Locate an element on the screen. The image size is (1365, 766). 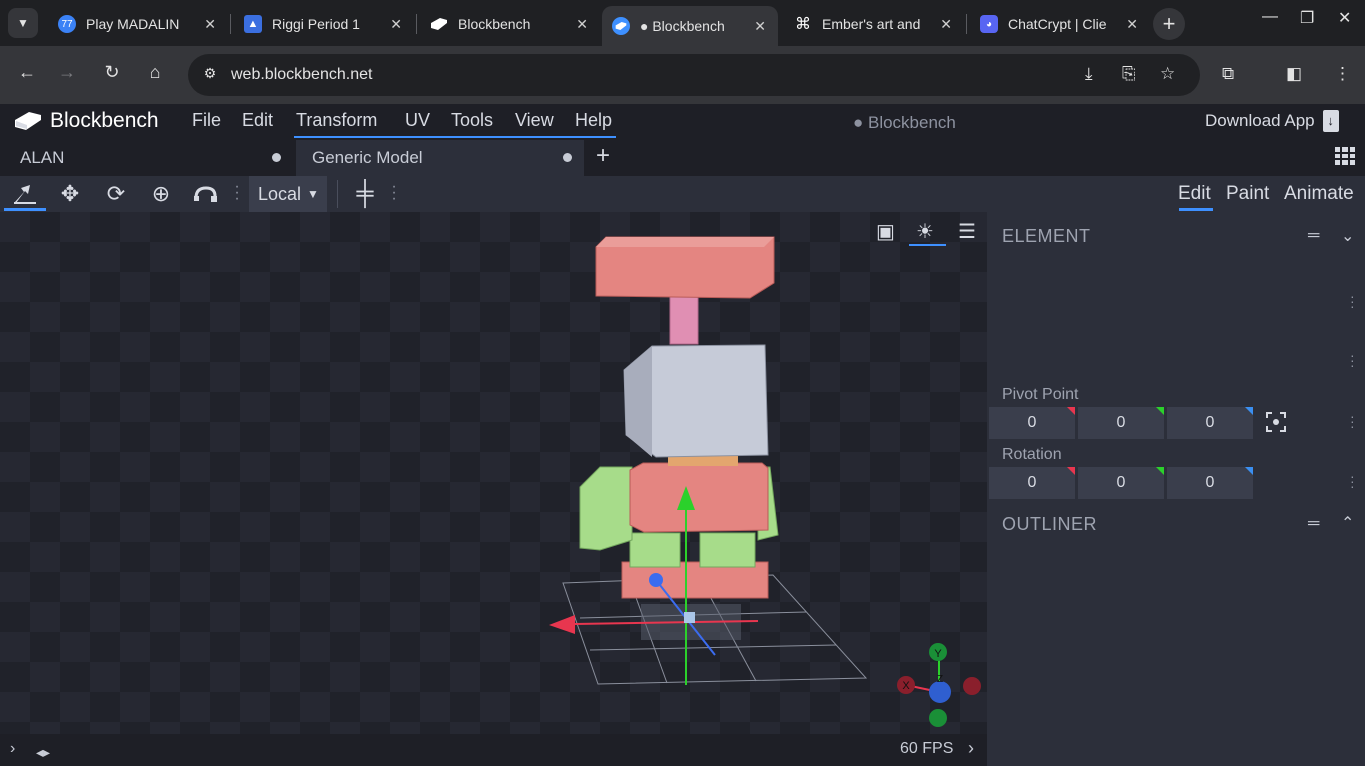
x-axis-arrow is located at coordinates (562, 624).